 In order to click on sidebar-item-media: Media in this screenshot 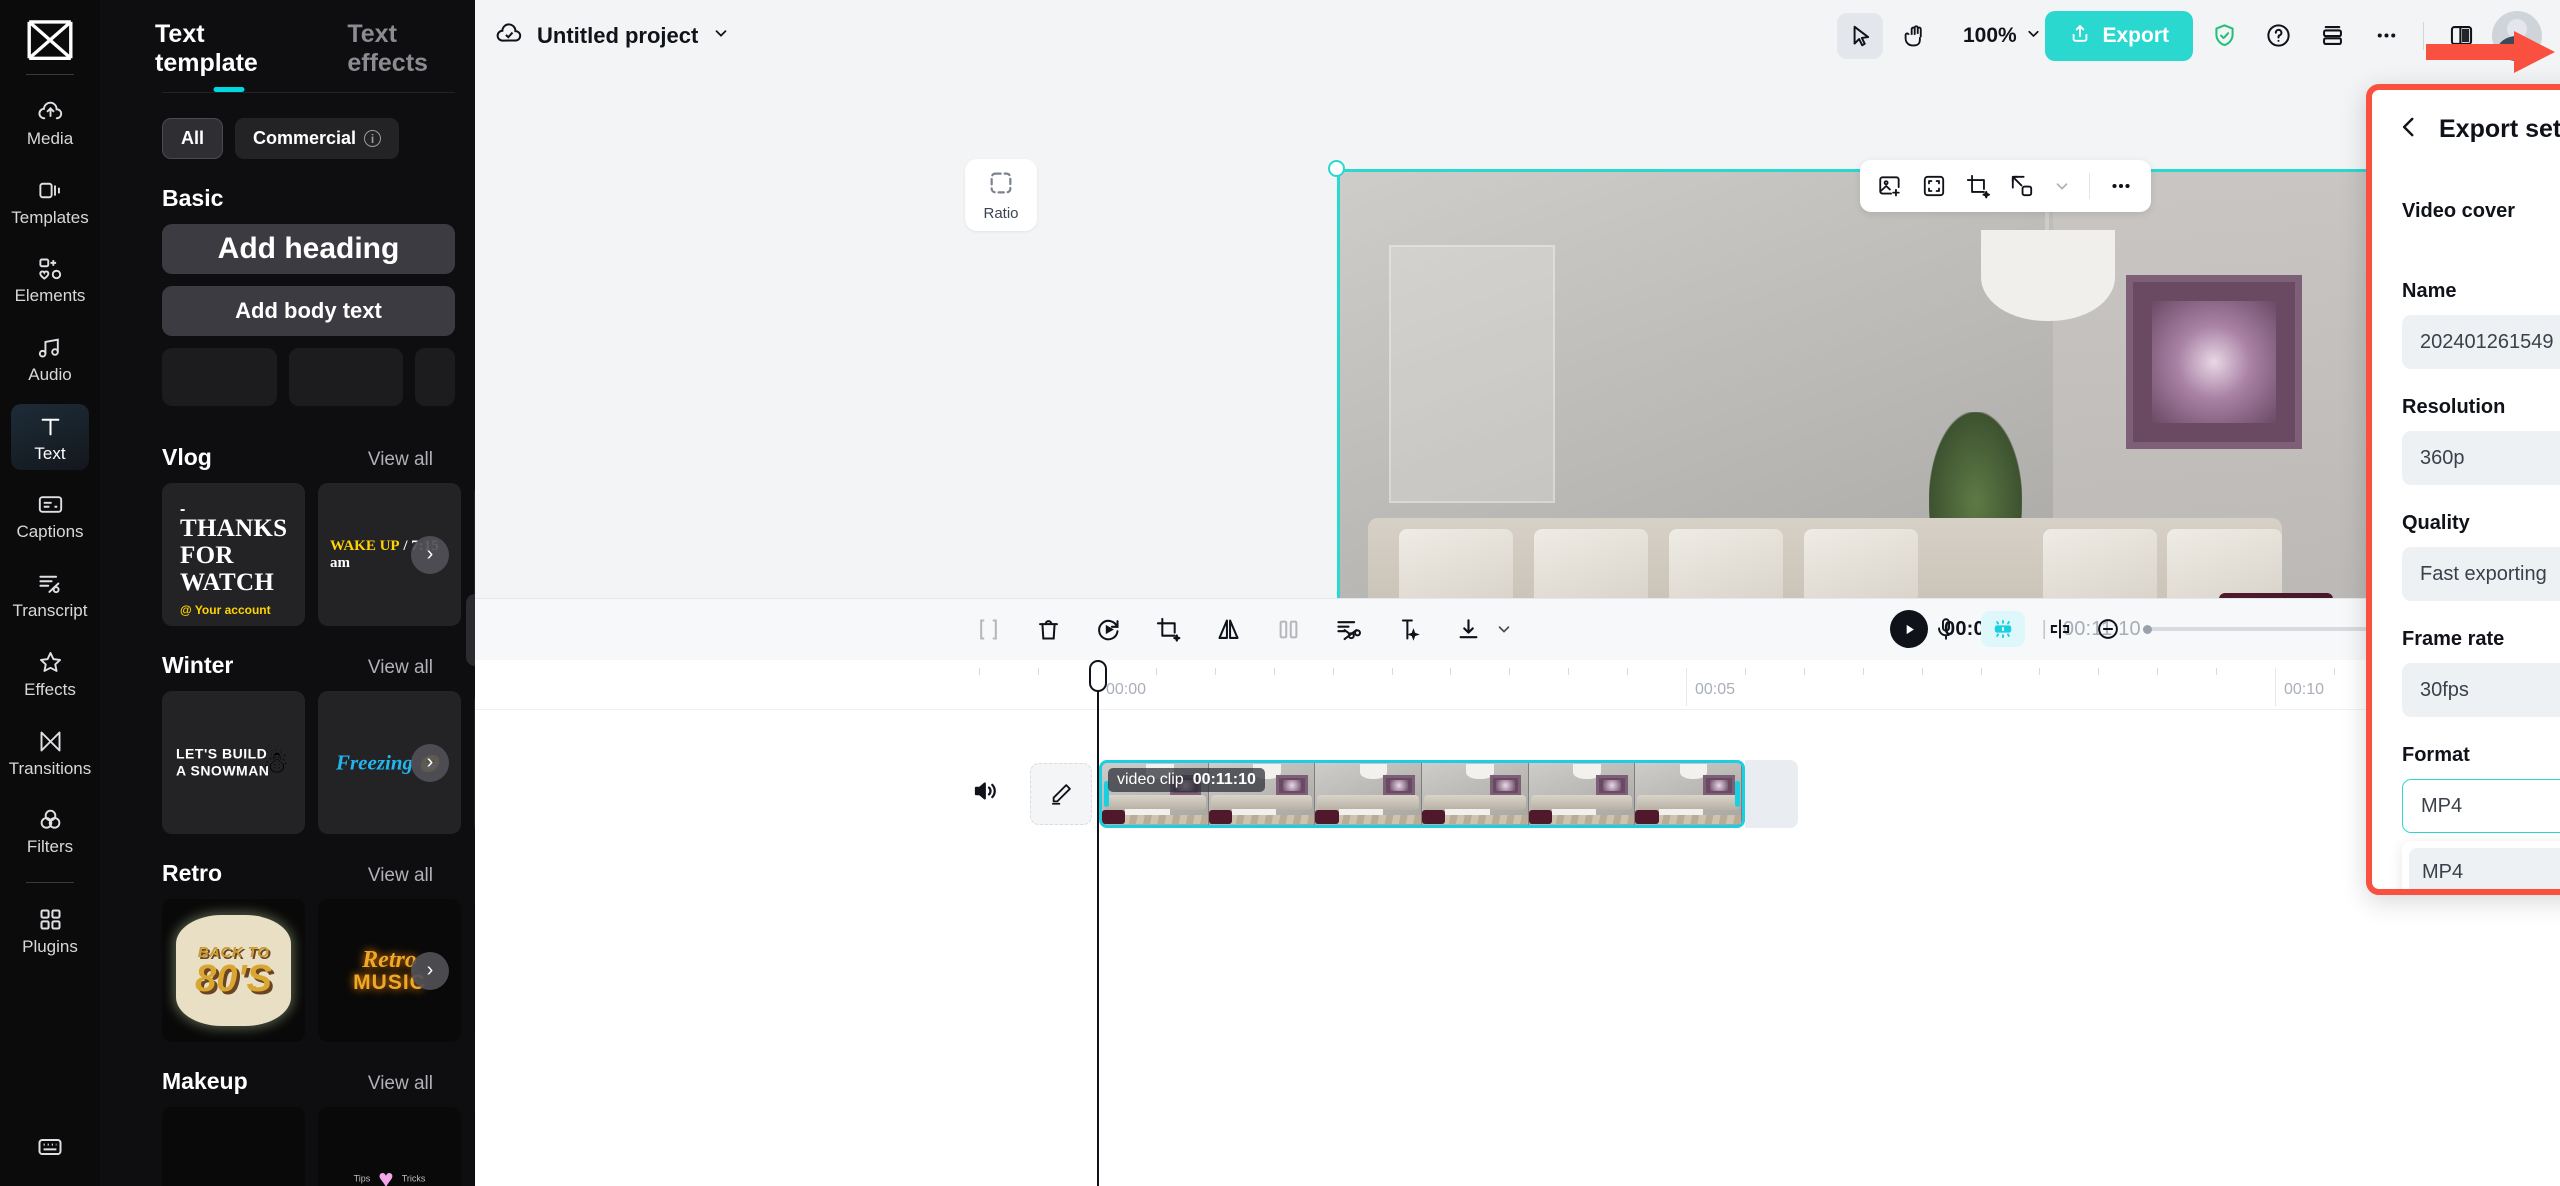, I will do `click(50, 122)`.